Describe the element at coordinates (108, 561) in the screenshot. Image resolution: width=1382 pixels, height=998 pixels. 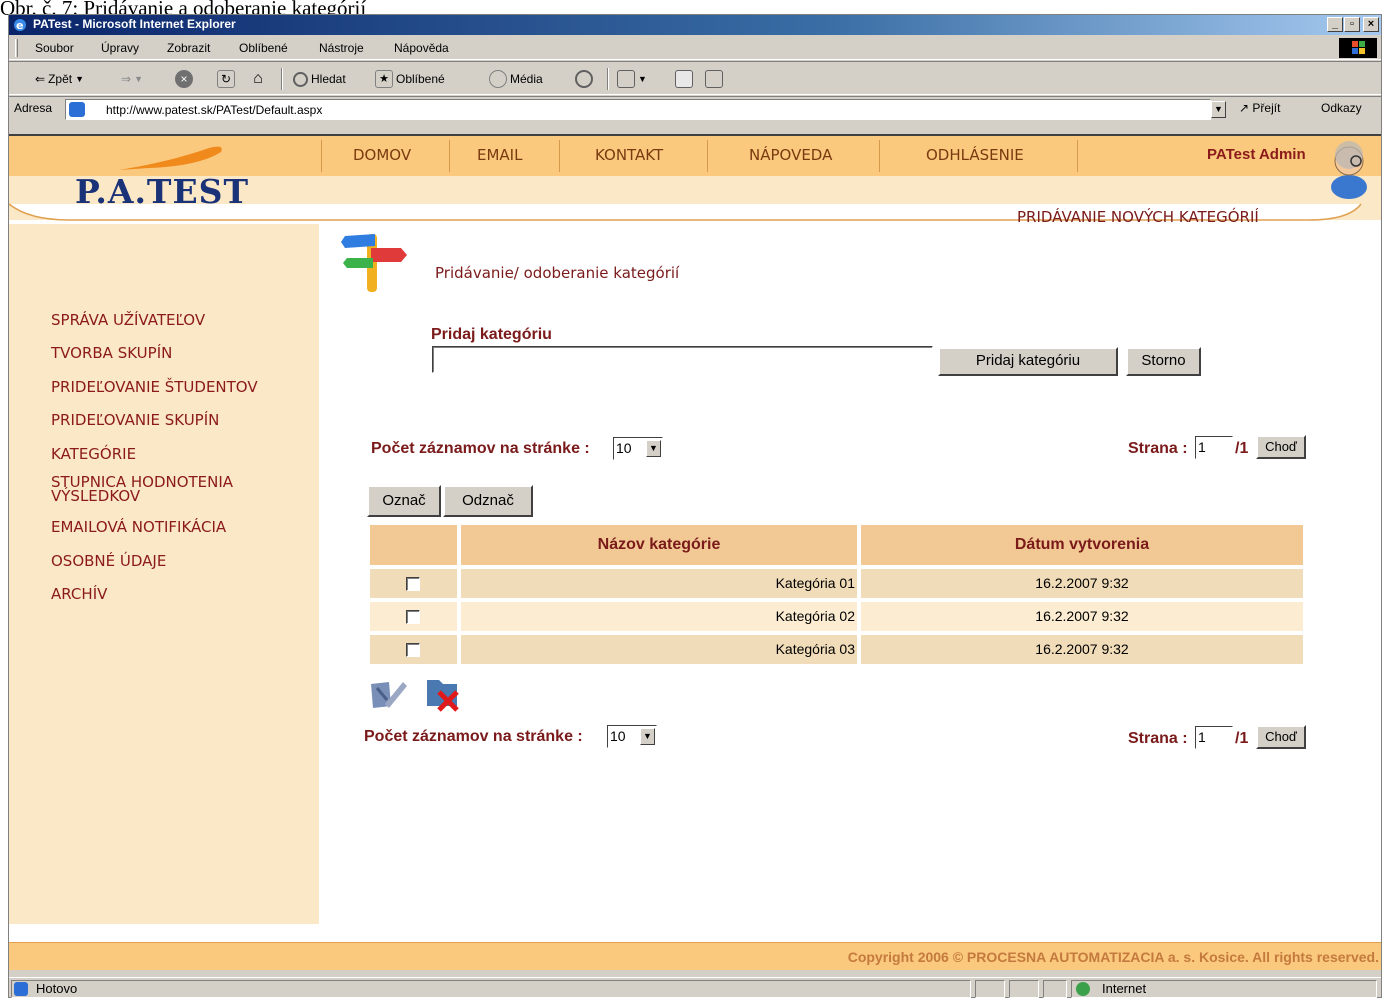
I see `sidebar-item-personal-data: OSOBNÉ ÚDAJE` at that location.